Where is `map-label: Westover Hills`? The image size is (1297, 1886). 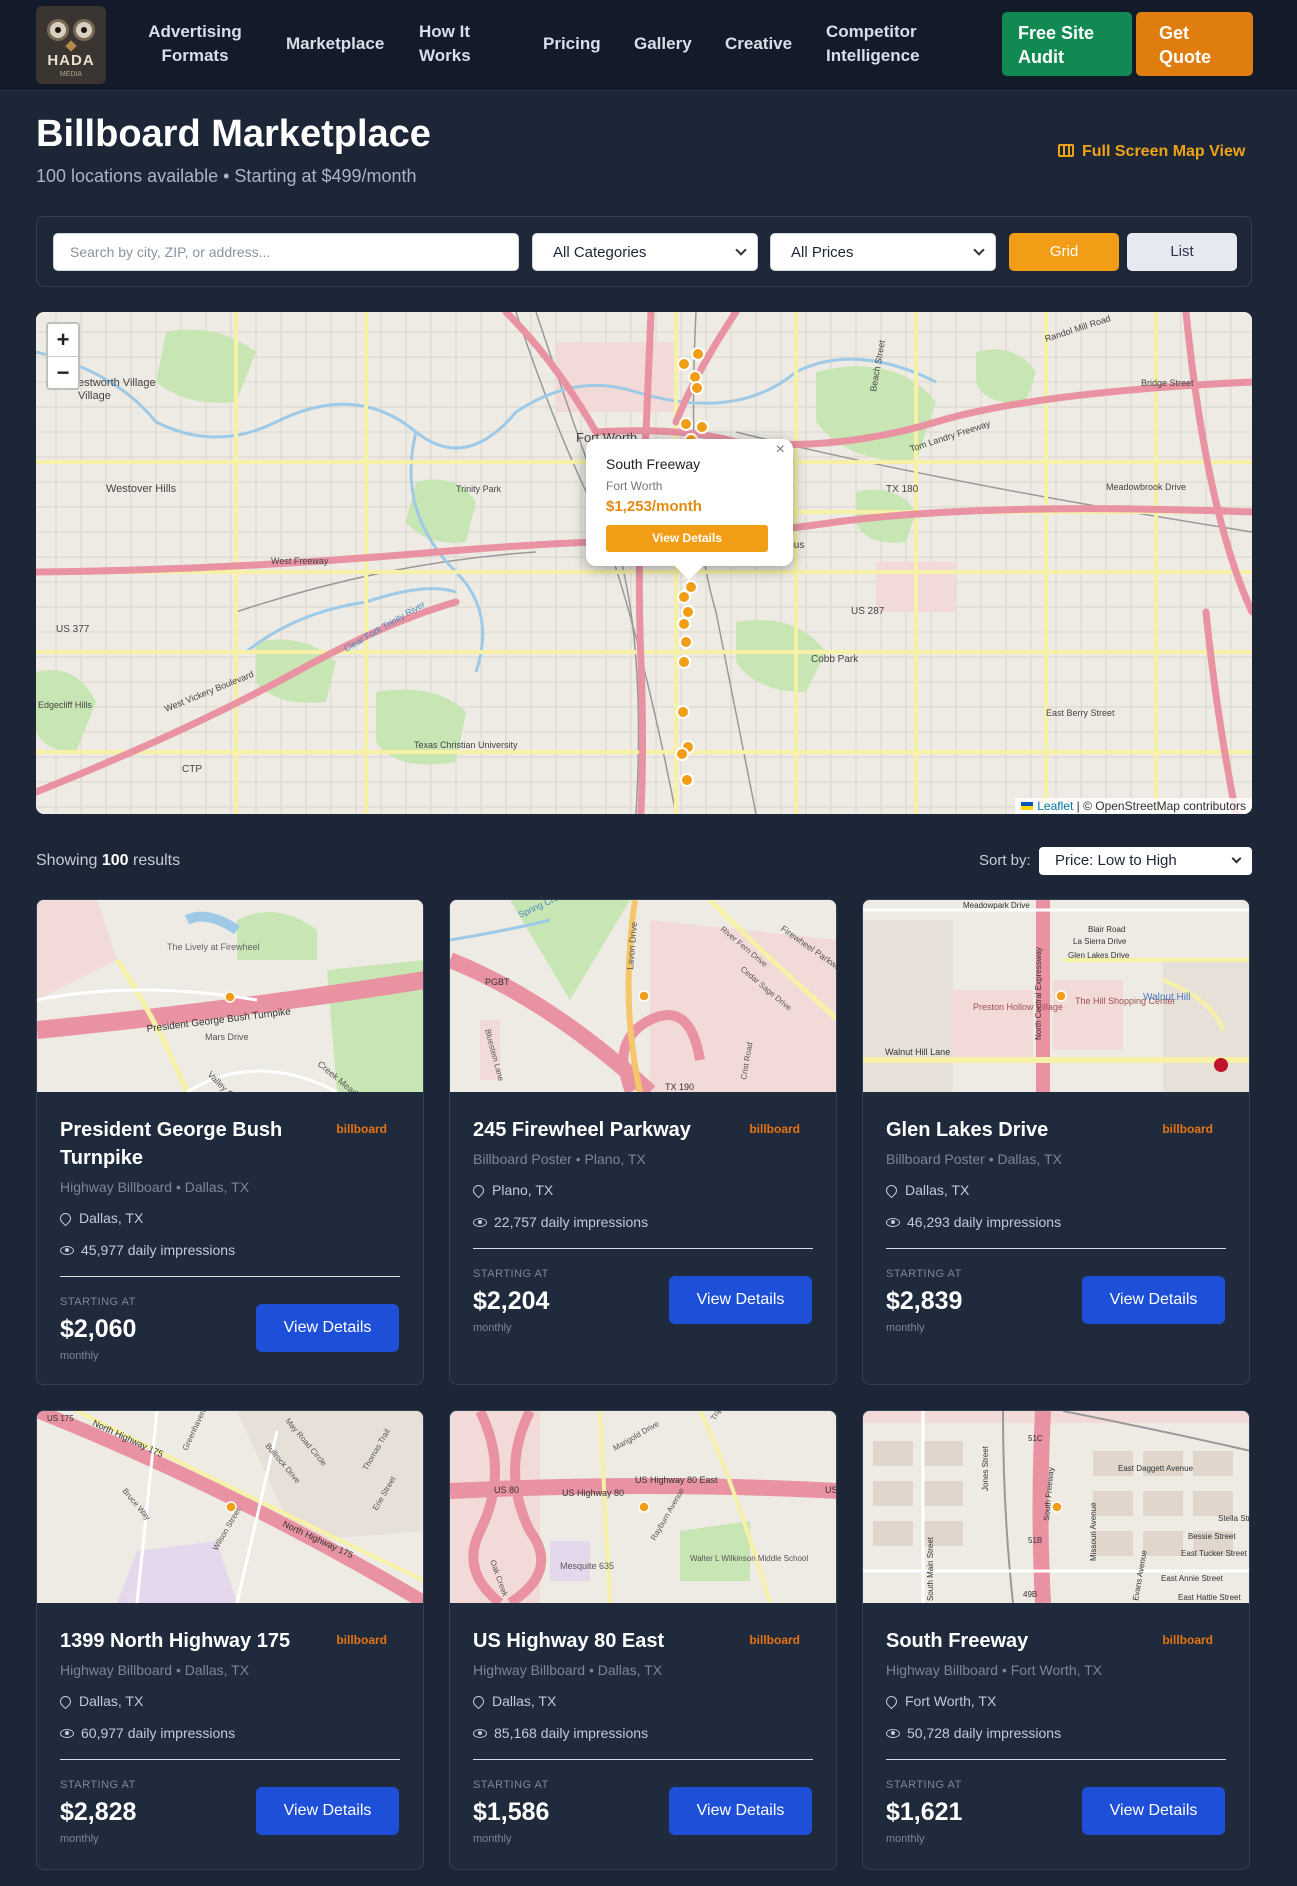 map-label: Westover Hills is located at coordinates (141, 489).